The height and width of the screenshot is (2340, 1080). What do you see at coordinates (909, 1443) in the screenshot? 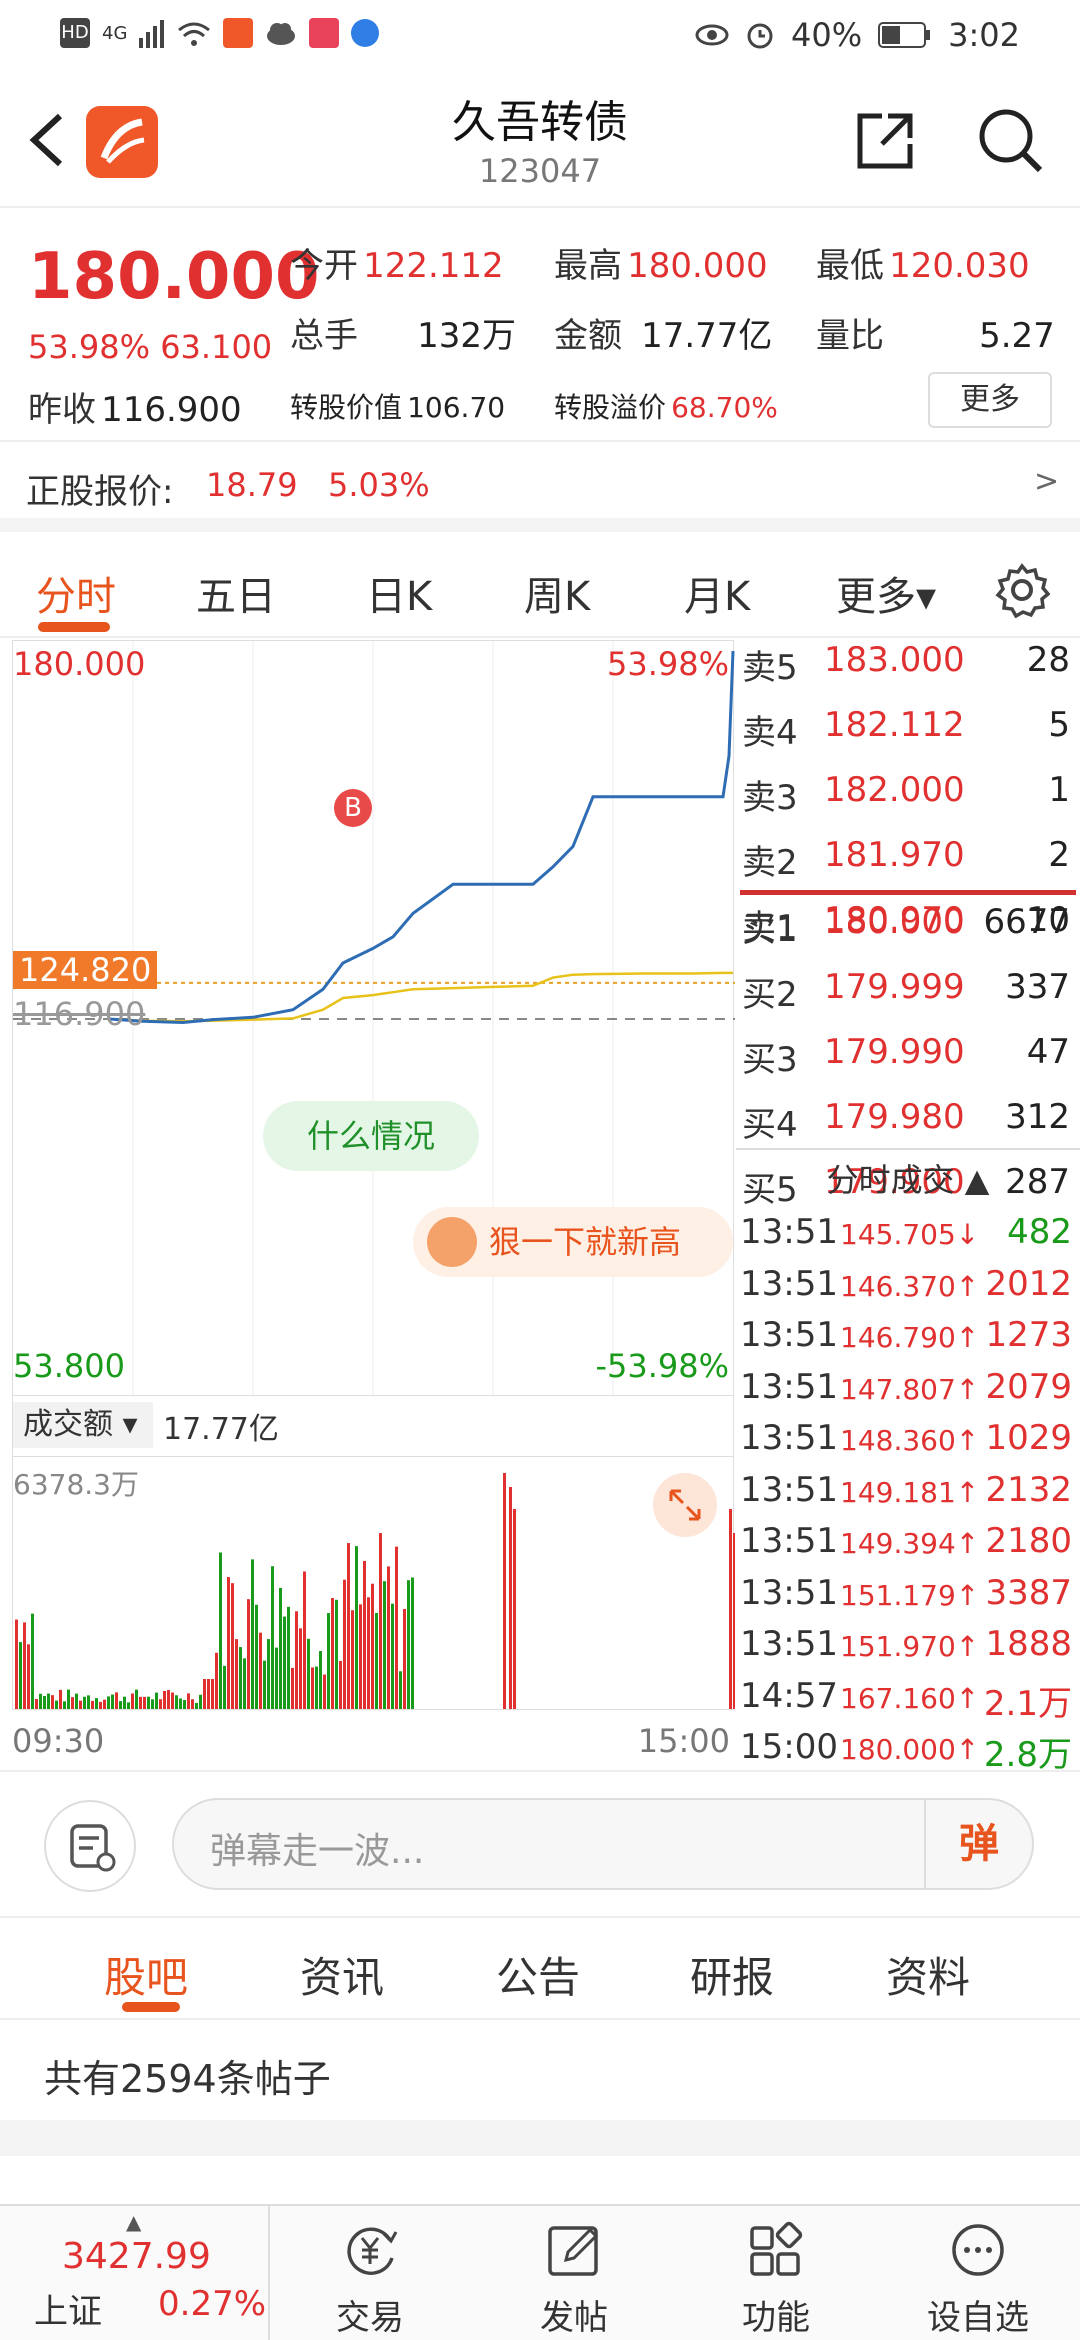
I see `trade-row: 13:51 148.360↑ 1029` at bounding box center [909, 1443].